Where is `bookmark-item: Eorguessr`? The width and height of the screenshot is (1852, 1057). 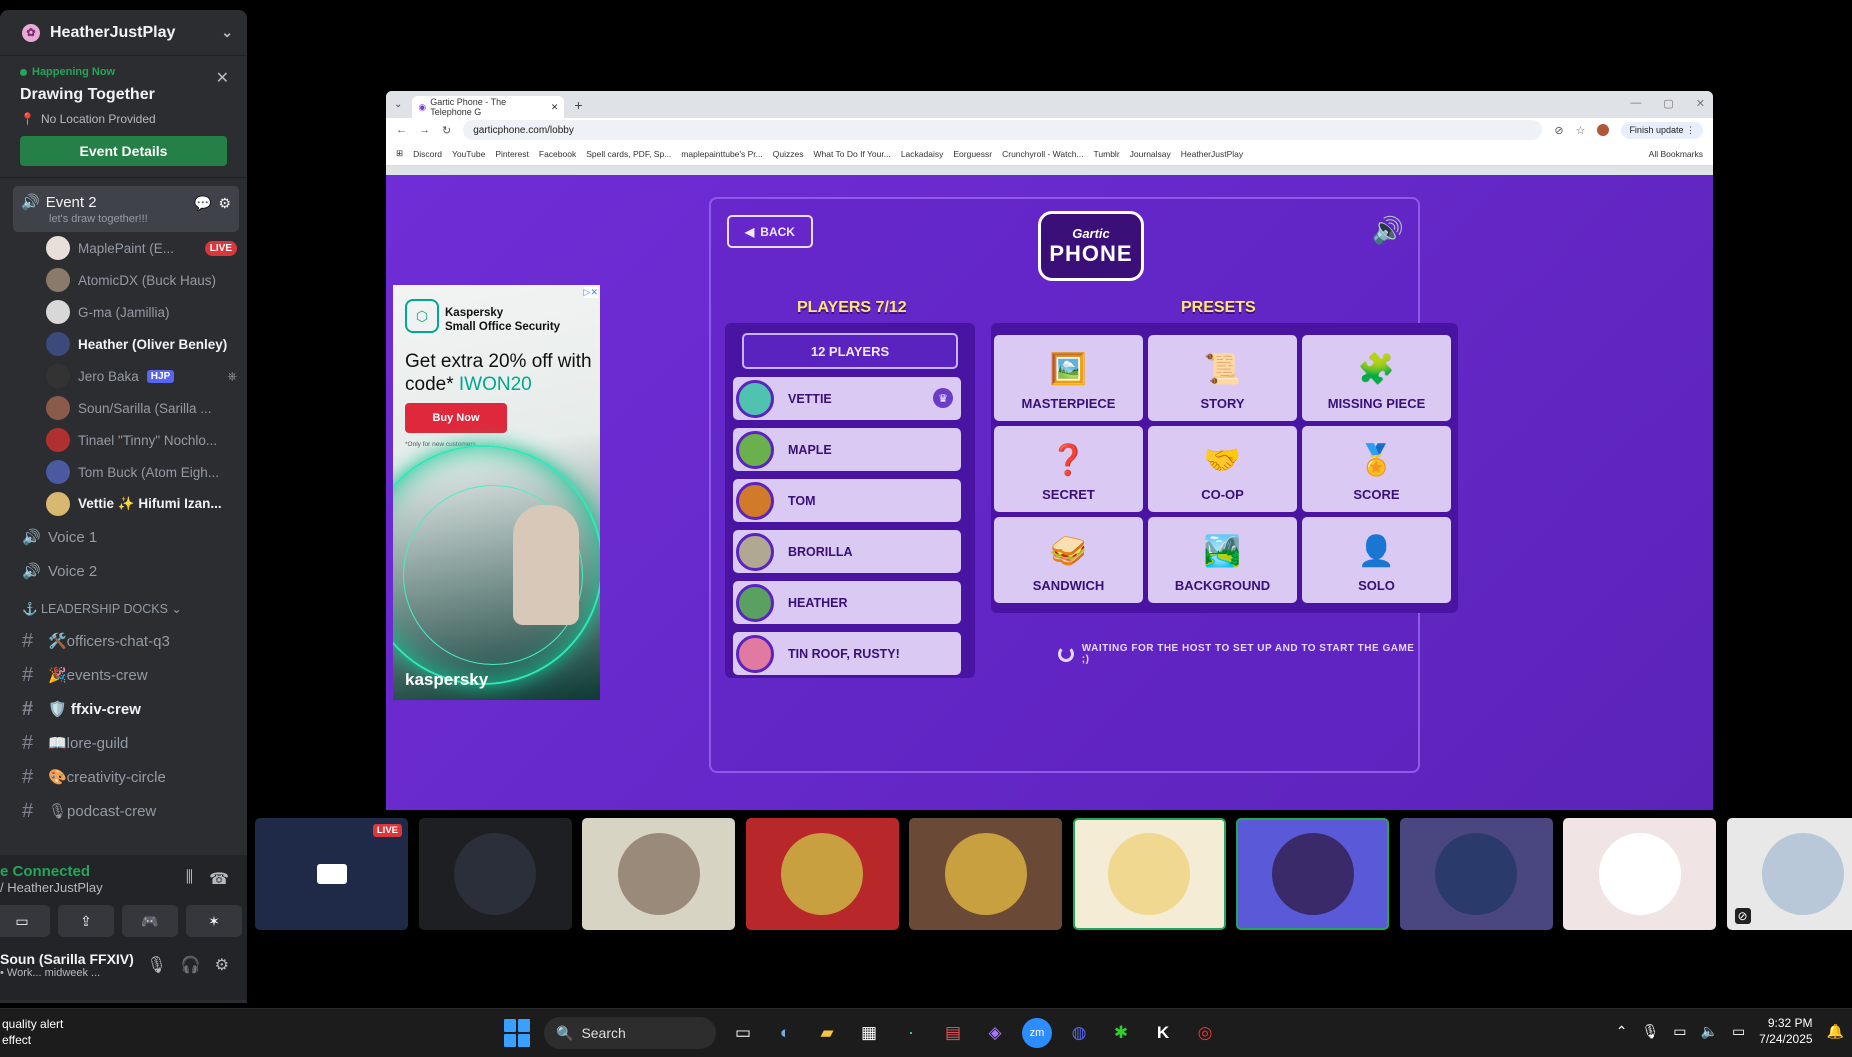
bookmark-item: Eorguessr is located at coordinates (972, 154).